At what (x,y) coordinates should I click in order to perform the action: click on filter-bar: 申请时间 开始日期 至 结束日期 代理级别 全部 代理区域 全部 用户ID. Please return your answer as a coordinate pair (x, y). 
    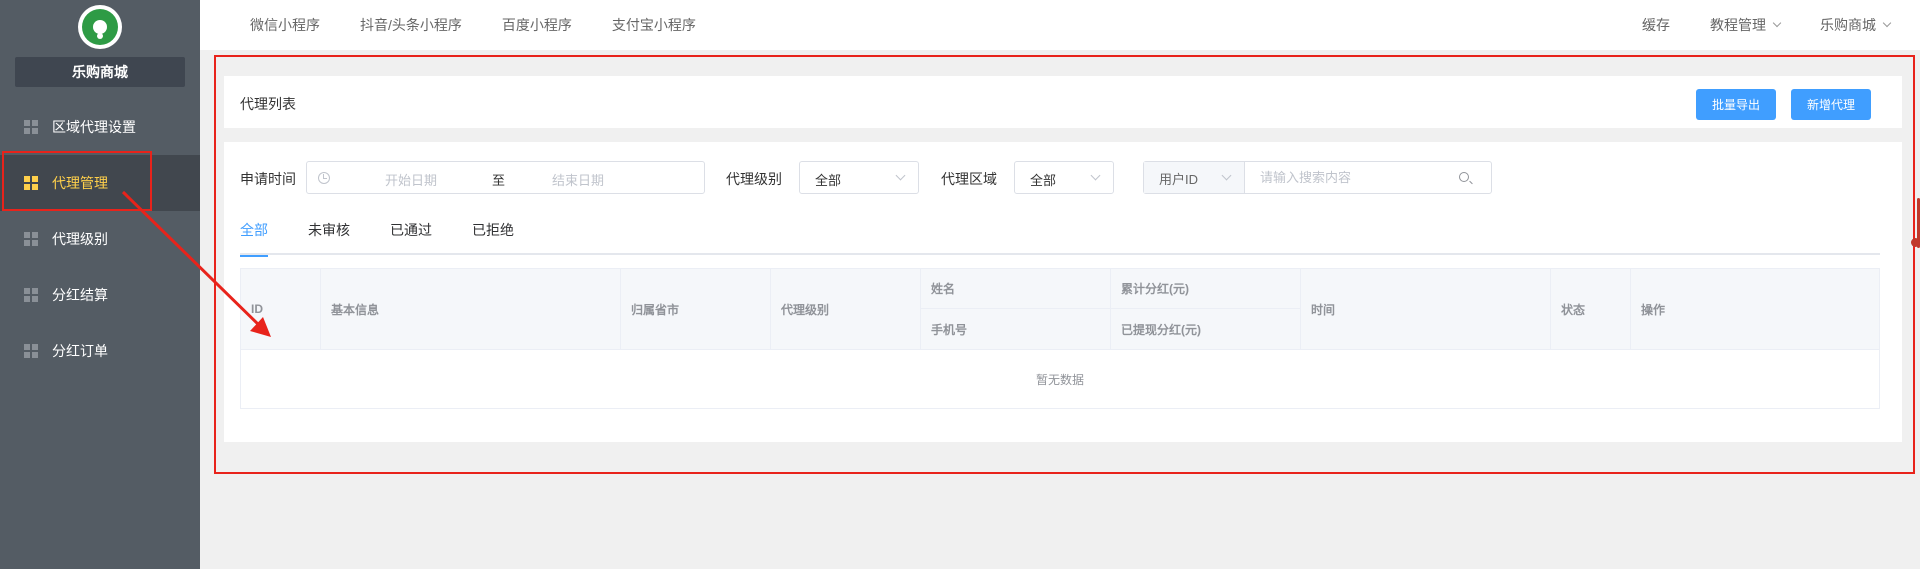
    Looking at the image, I should click on (1060, 177).